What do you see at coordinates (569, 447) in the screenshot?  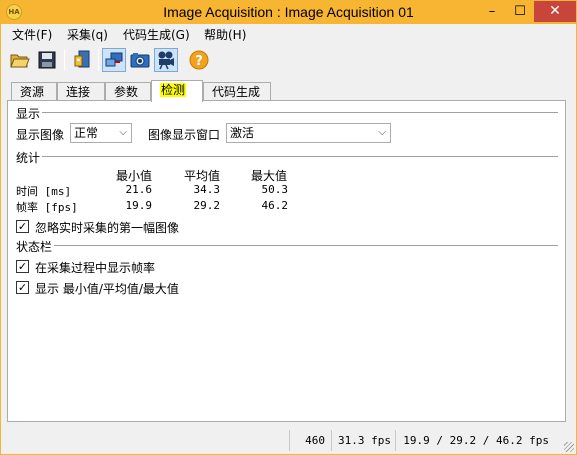 I see `resize-grip` at bounding box center [569, 447].